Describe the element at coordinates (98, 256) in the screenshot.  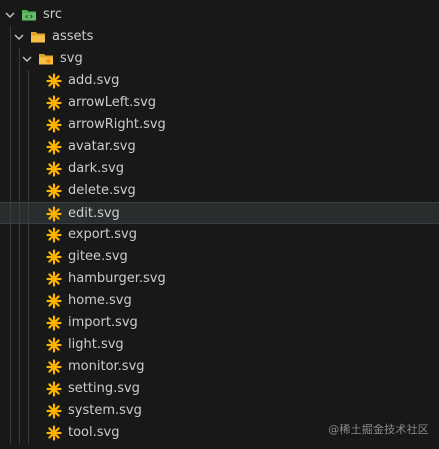
I see `tree-file-label: gitee.svg` at that location.